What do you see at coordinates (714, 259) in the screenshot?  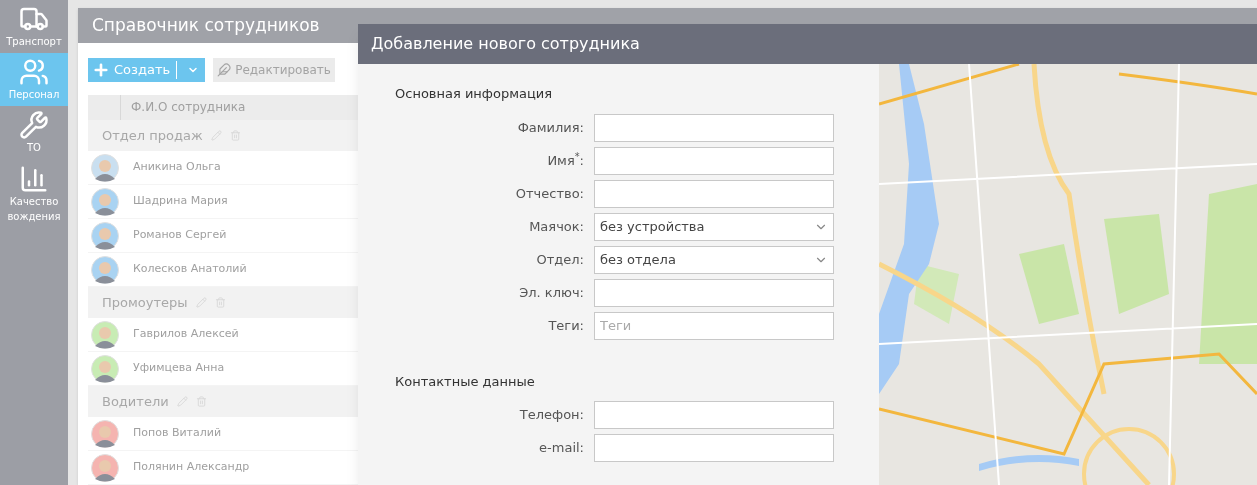 I see `select-field: без отдела` at bounding box center [714, 259].